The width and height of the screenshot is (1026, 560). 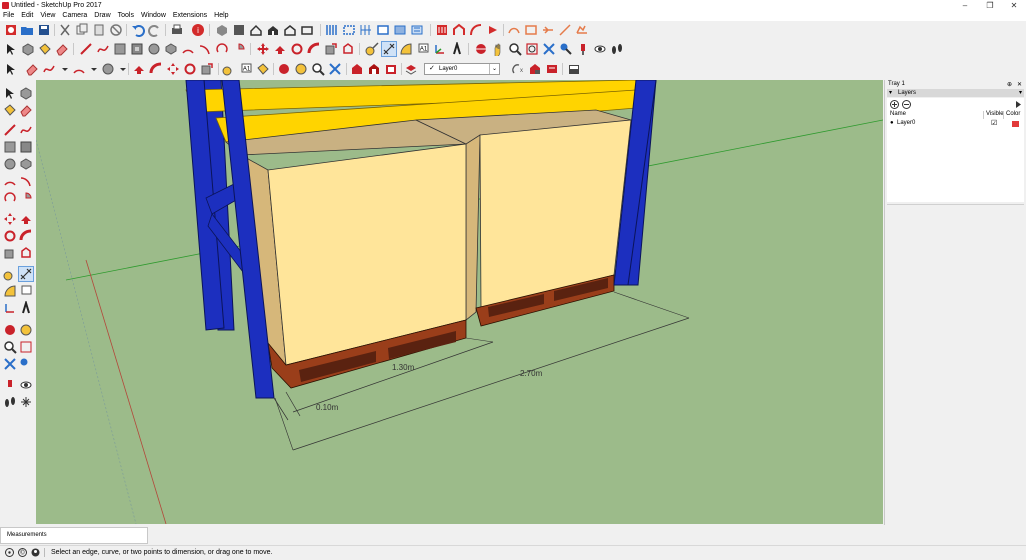 I want to click on wireframe-icon, so click(x=366, y=30).